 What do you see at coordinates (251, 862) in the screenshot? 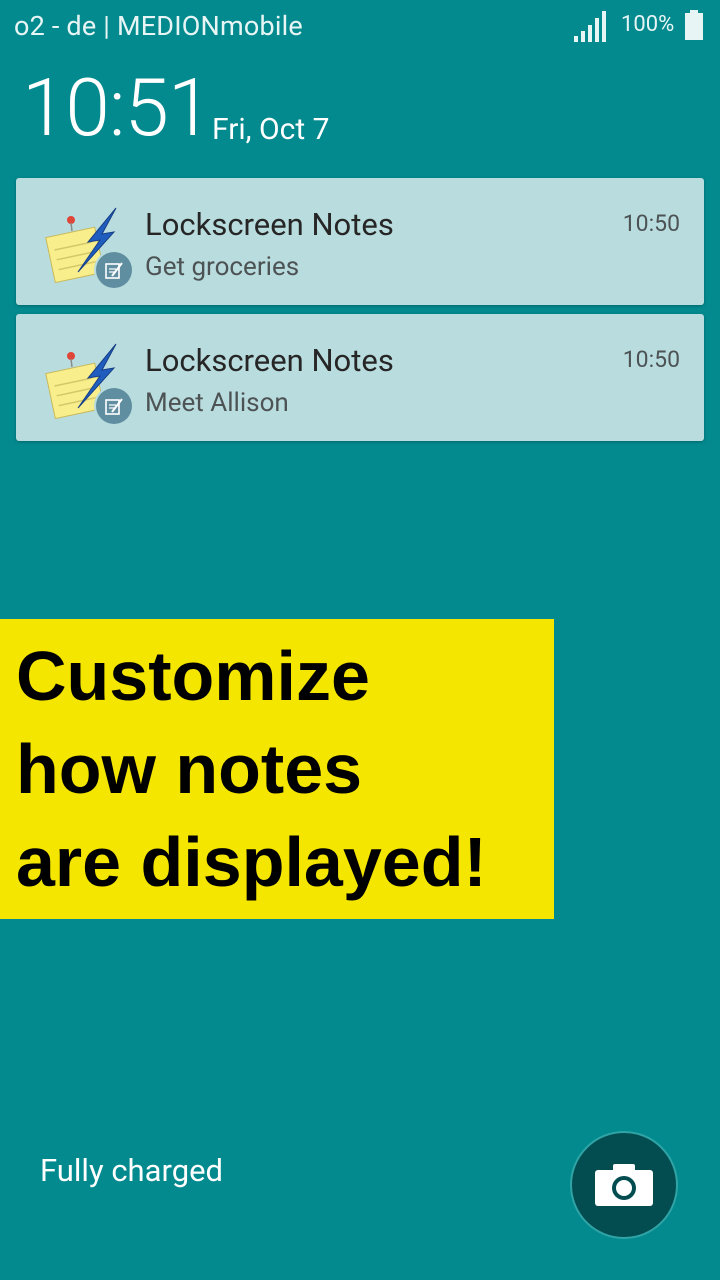
I see `promo-line: are displayed!` at bounding box center [251, 862].